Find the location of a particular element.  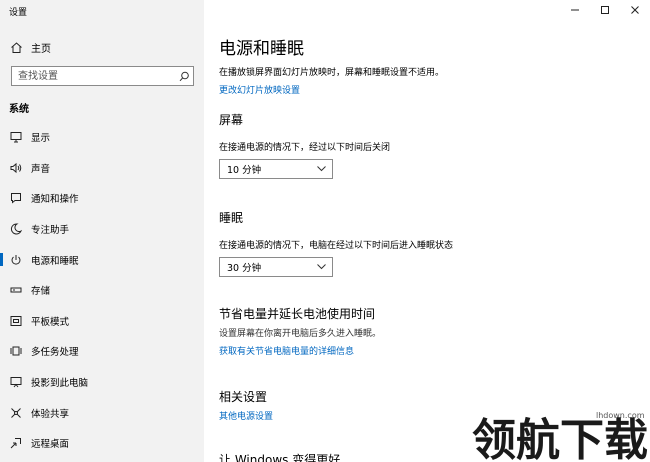

screen-label: 在接通电源的情况下，经过以下时间后关闭 is located at coordinates (305, 148).